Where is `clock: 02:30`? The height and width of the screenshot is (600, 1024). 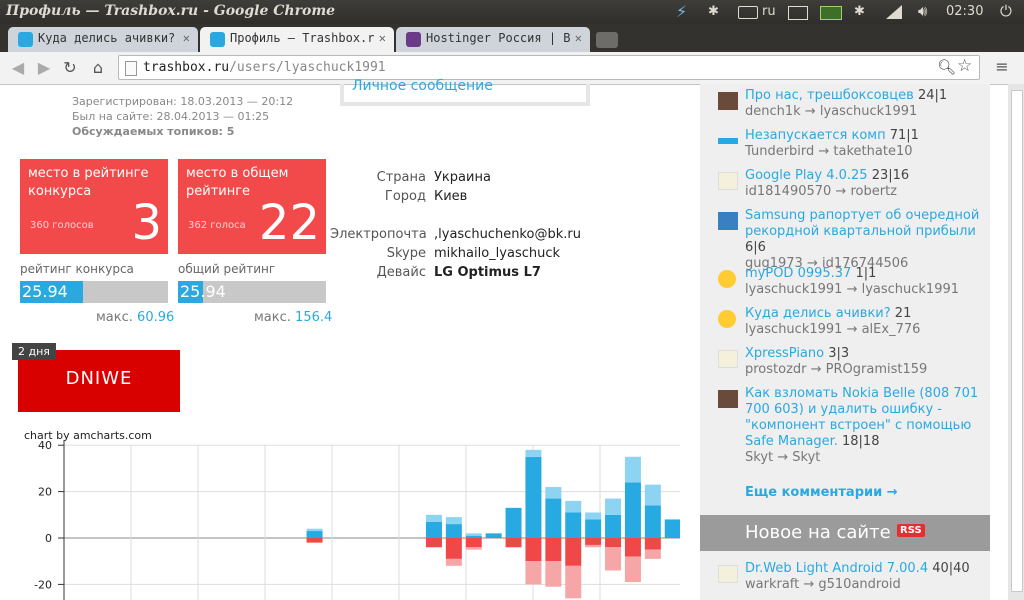
clock: 02:30 is located at coordinates (964, 11).